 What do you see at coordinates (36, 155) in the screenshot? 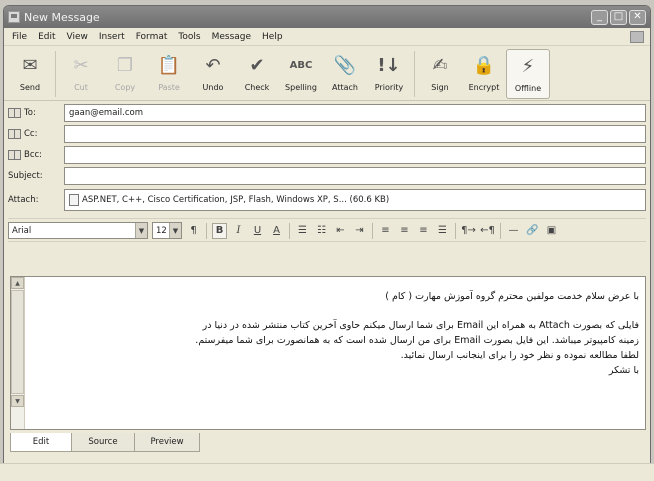
I see `bcc-label-button: Bcc:` at bounding box center [36, 155].